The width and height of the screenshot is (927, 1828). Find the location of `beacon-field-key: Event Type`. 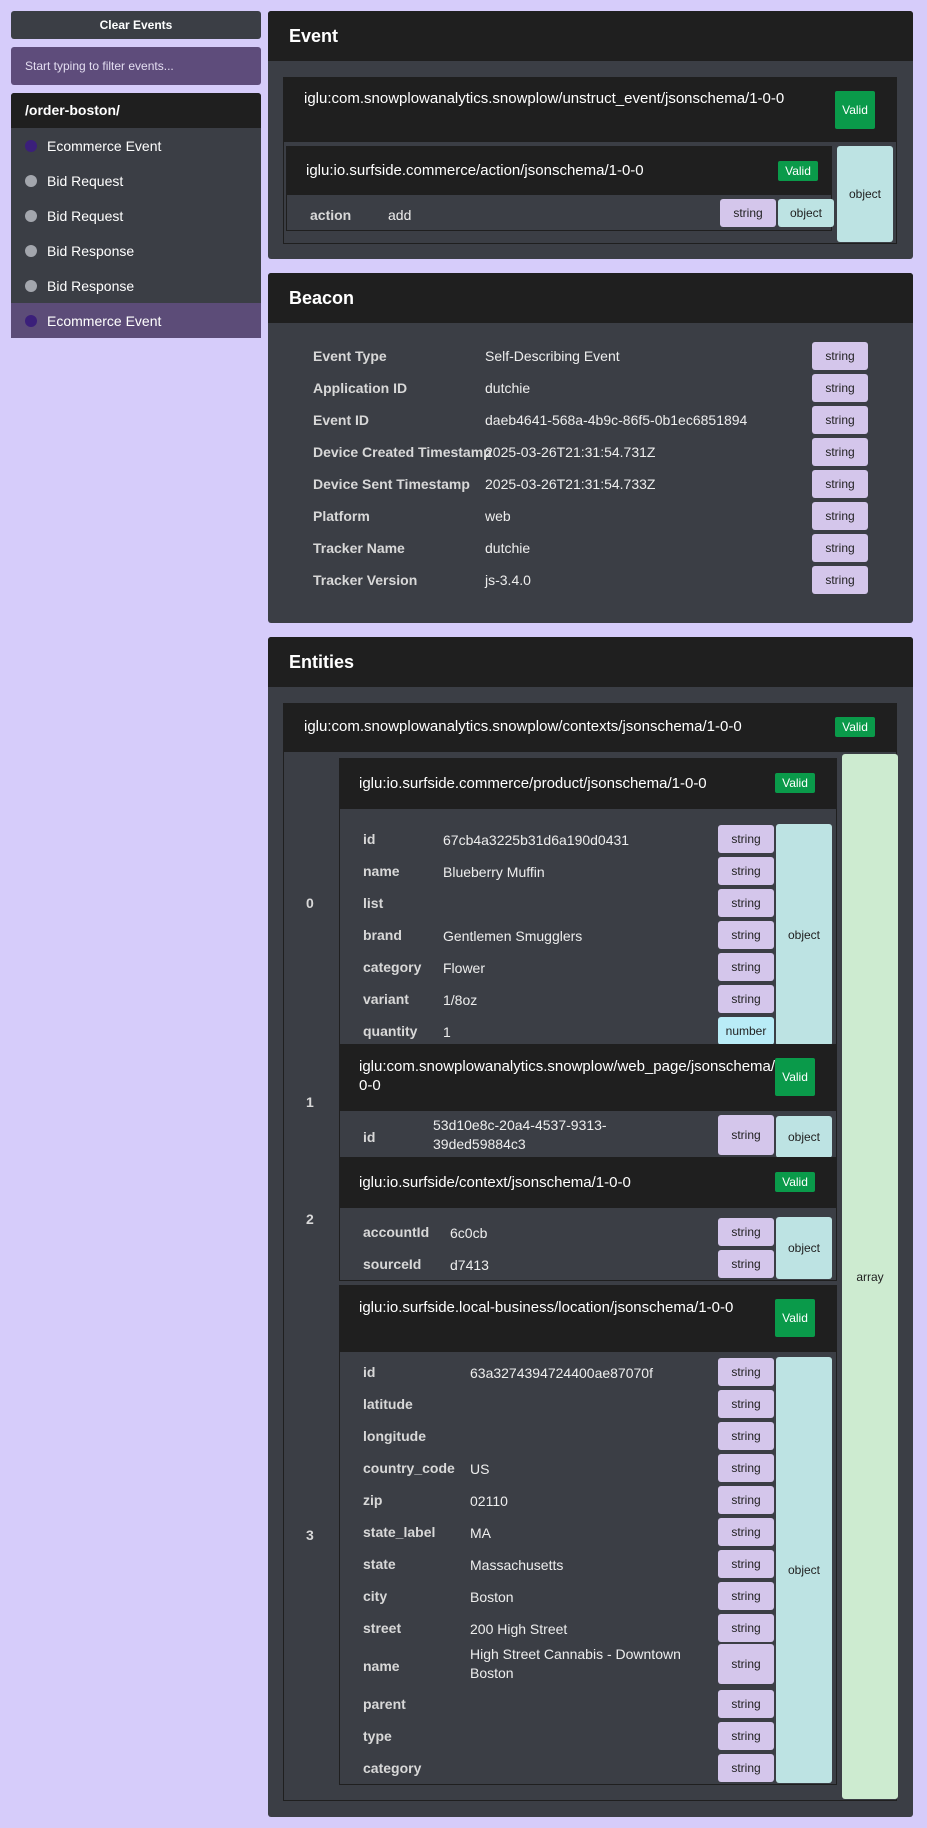

beacon-field-key: Event Type is located at coordinates (350, 356).